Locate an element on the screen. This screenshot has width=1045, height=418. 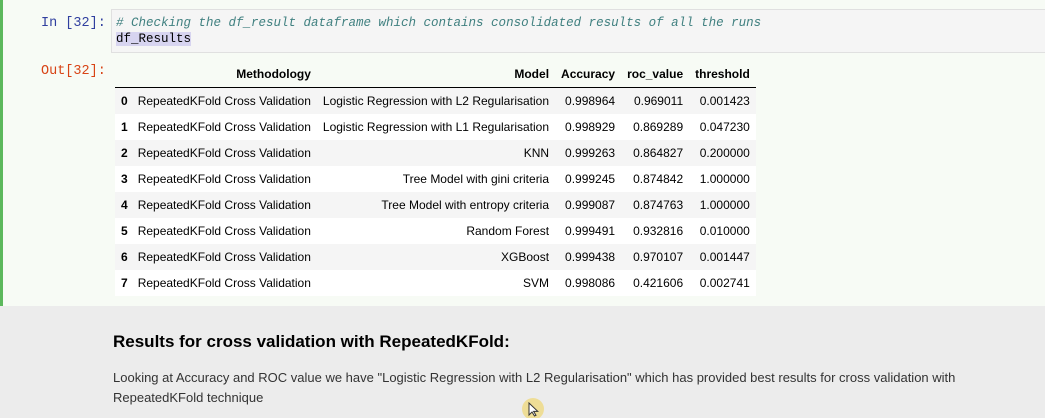
mouse-pointer-icon is located at coordinates (533, 408).